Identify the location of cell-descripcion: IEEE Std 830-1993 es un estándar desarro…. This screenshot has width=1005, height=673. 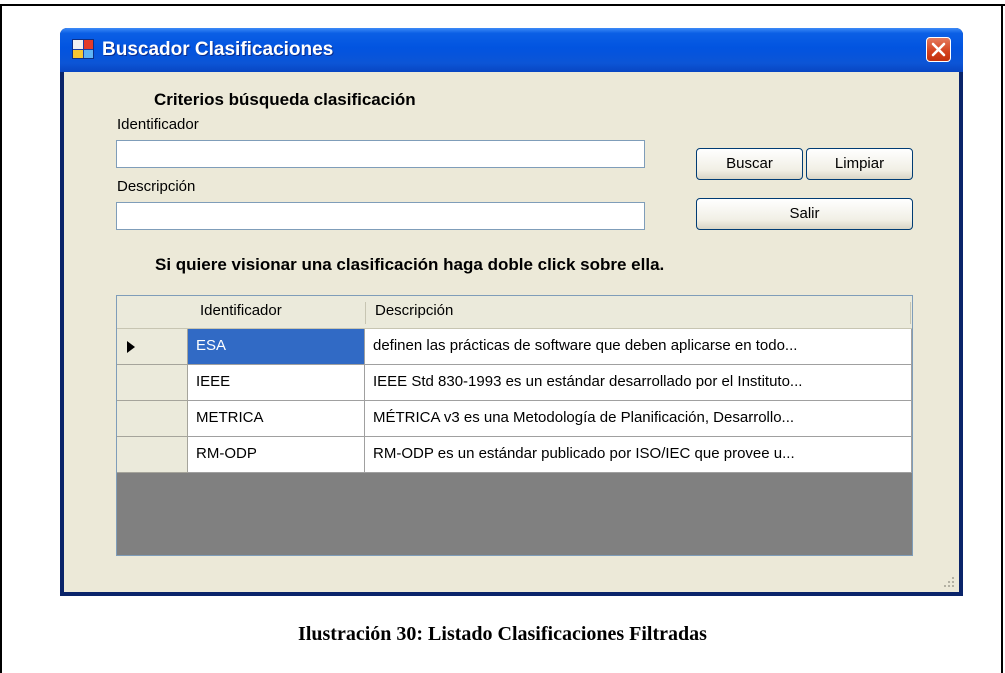
(638, 383).